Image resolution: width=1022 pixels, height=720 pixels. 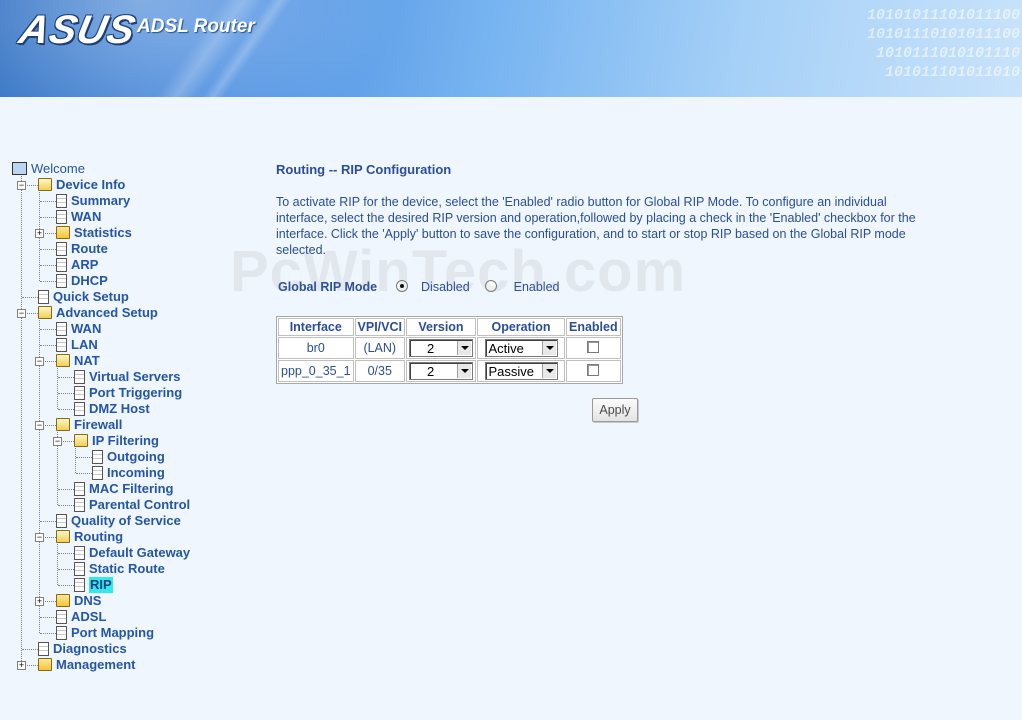 What do you see at coordinates (98, 425) in the screenshot?
I see `tree-item-label: Firewall` at bounding box center [98, 425].